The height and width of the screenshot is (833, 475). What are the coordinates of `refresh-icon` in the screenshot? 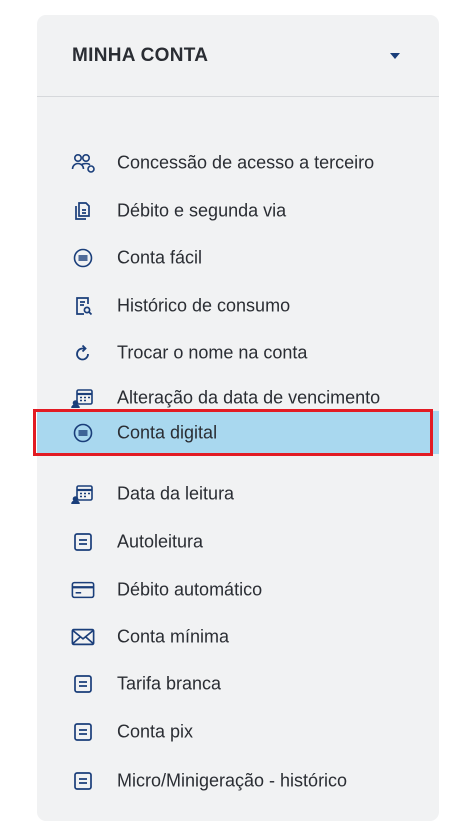 It's located at (83, 353).